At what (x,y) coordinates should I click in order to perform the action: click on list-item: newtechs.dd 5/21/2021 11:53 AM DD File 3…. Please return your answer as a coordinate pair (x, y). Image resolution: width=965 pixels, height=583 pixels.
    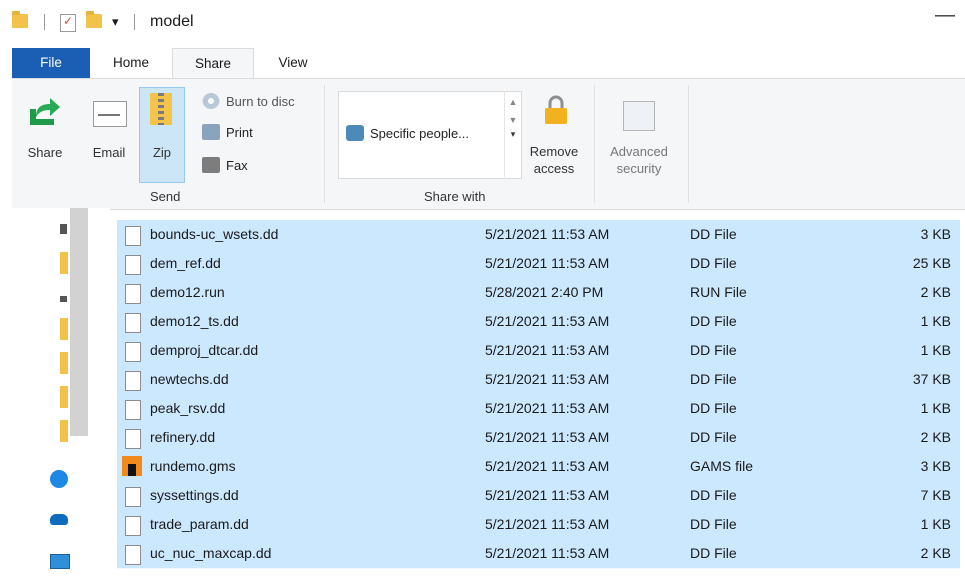
    Looking at the image, I should click on (538, 380).